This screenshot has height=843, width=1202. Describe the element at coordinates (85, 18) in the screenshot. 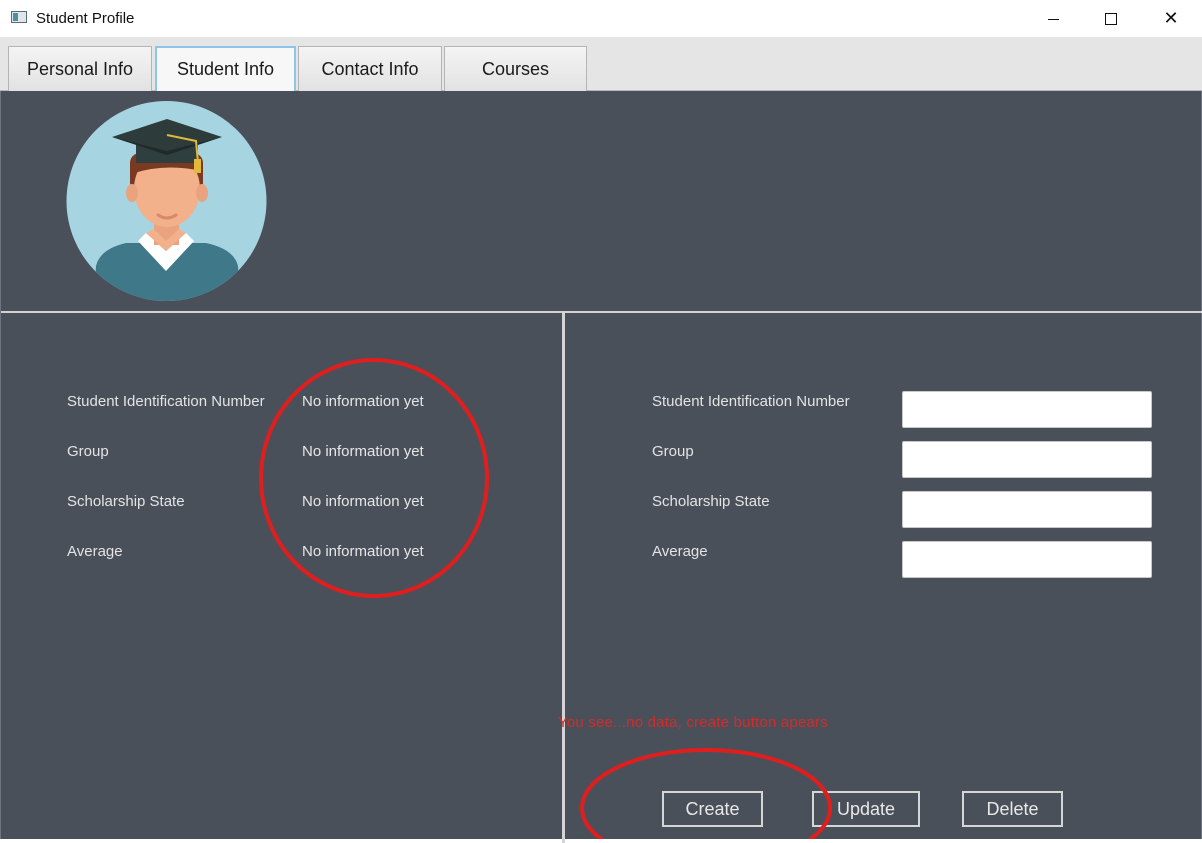

I see `window-title: Student Profile` at that location.